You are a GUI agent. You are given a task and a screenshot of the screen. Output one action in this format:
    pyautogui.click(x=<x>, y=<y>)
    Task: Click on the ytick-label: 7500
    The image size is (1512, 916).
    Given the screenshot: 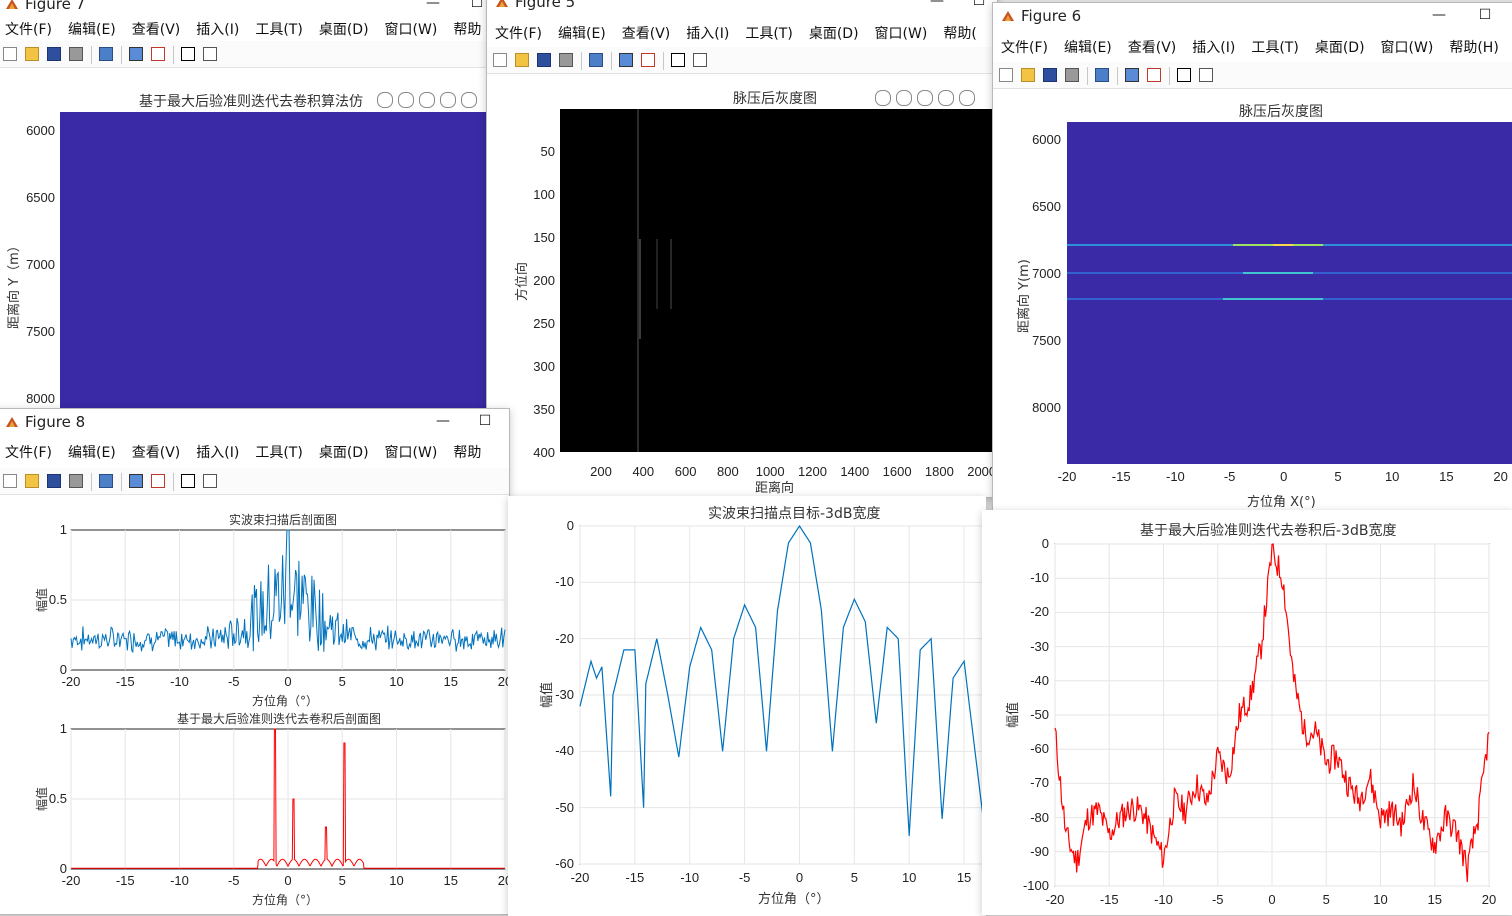 What is the action you would take?
    pyautogui.click(x=1046, y=340)
    